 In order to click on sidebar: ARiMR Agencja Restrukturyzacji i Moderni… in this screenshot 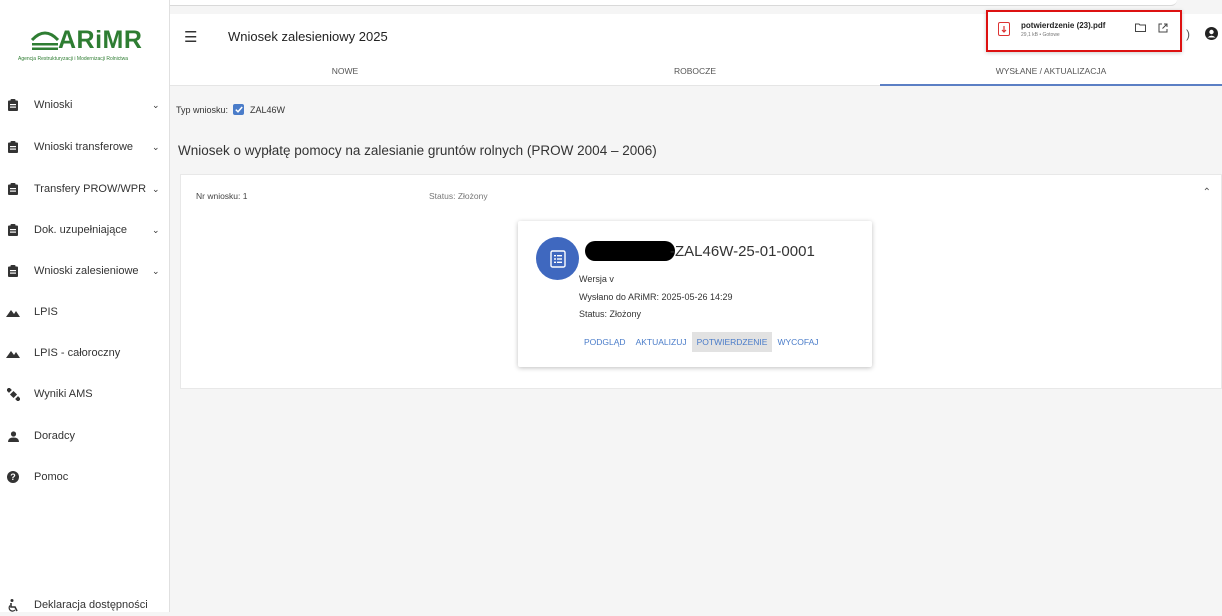, I will do `click(85, 306)`.